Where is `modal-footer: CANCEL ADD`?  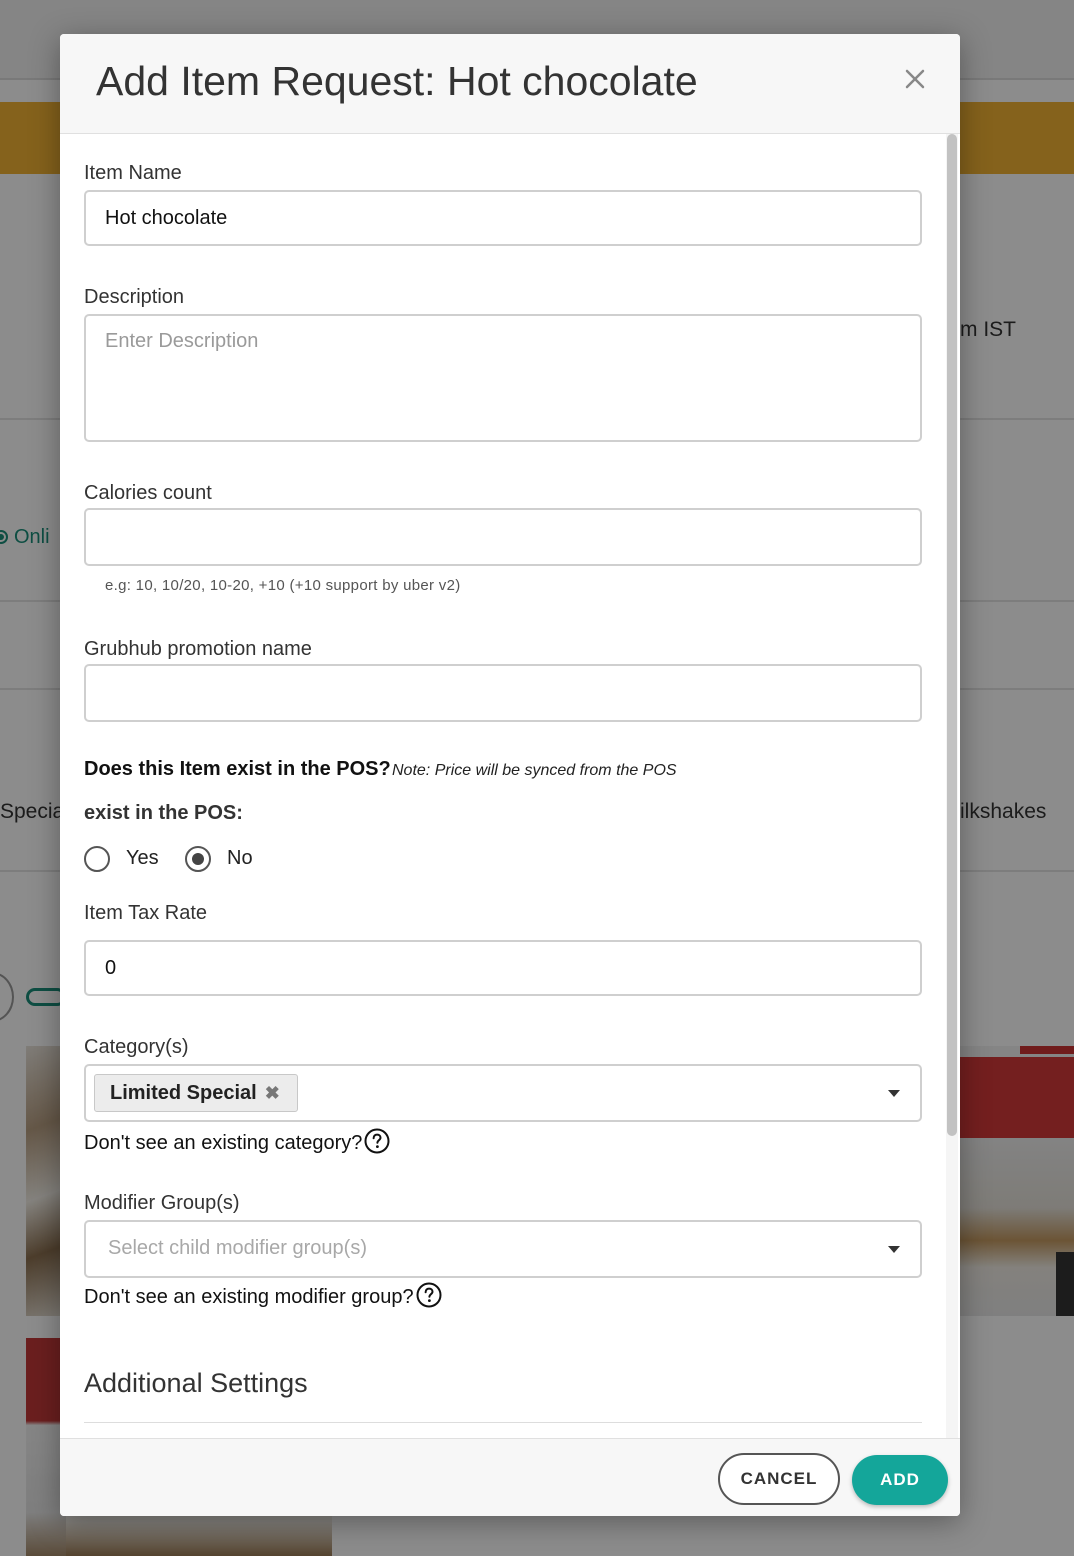 modal-footer: CANCEL ADD is located at coordinates (510, 1477).